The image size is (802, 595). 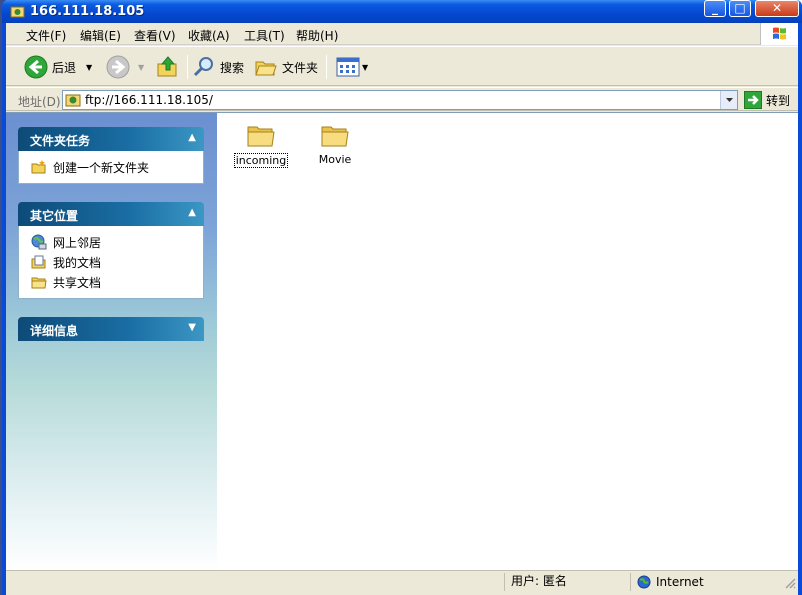 What do you see at coordinates (740, 8) in the screenshot?
I see `maximize-button: □` at bounding box center [740, 8].